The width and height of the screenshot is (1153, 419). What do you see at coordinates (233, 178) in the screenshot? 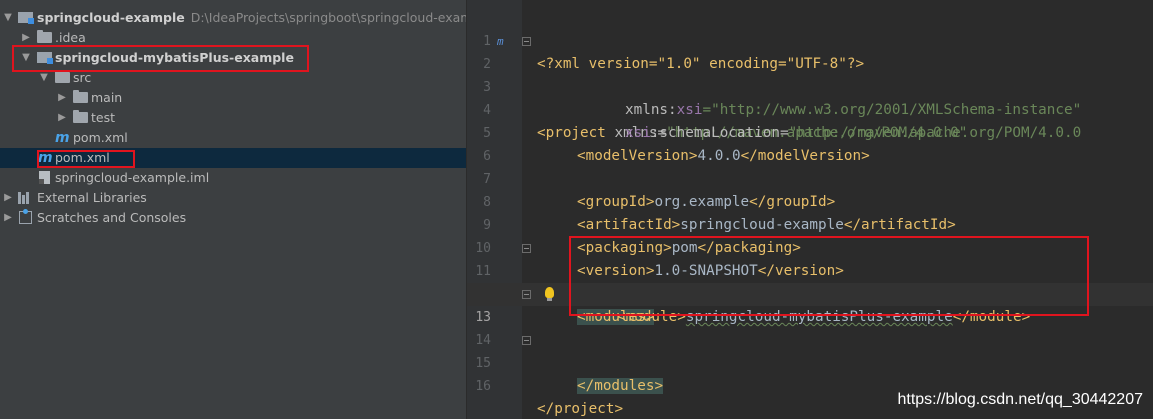
I see `tree-row-iml: springcloud-example.iml` at bounding box center [233, 178].